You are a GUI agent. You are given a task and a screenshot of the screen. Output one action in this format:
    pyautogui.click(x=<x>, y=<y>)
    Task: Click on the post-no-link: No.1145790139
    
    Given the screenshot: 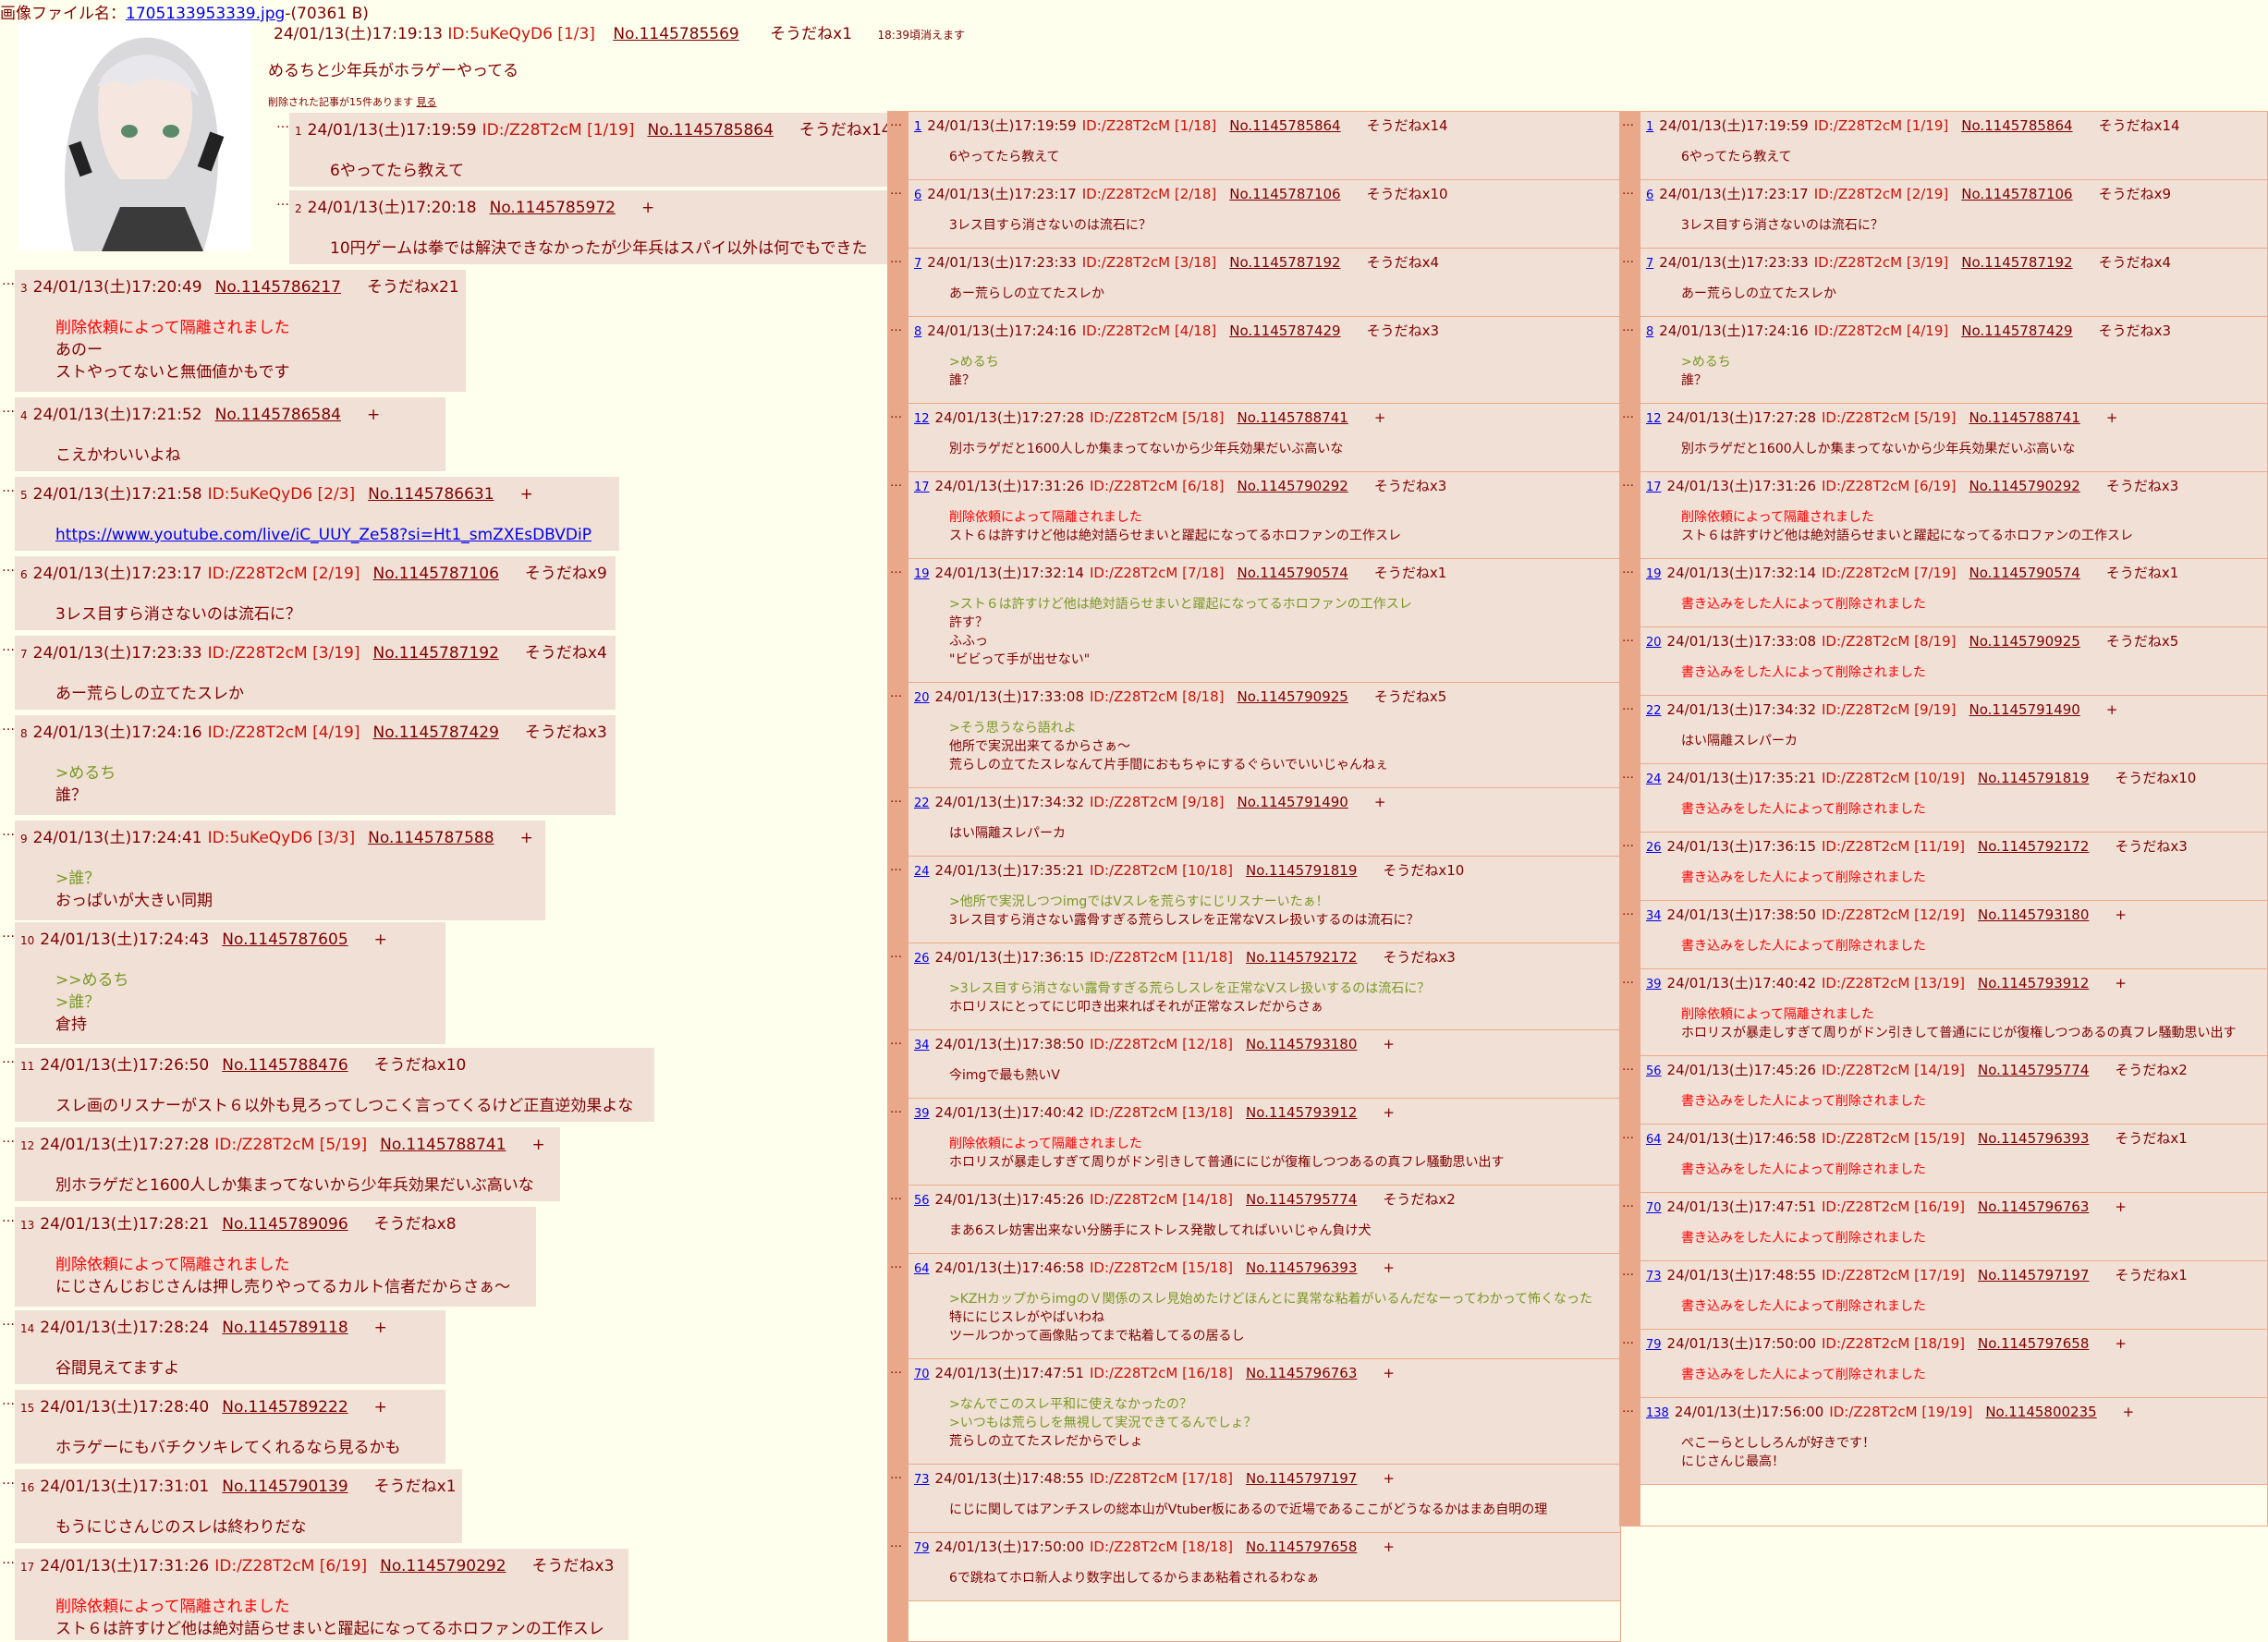 What is the action you would take?
    pyautogui.click(x=285, y=1487)
    